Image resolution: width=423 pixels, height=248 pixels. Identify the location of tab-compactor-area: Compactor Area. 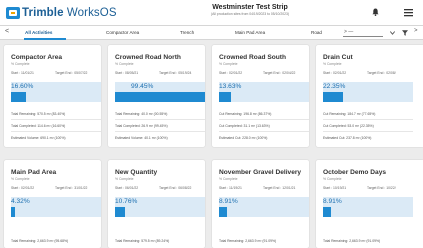
(122, 32).